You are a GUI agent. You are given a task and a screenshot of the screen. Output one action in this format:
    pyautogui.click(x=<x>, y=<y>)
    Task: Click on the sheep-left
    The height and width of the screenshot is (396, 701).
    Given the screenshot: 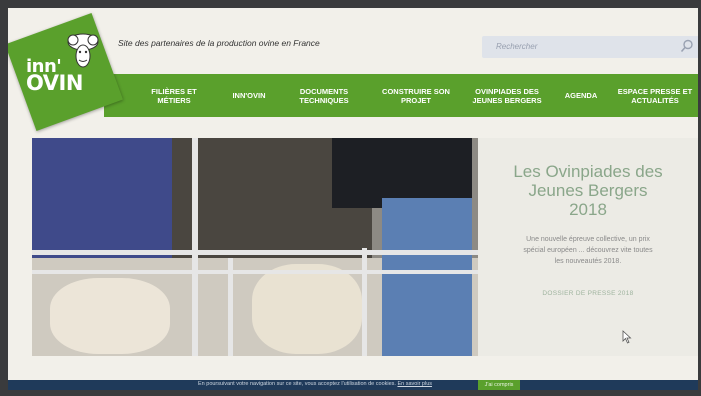 What is the action you would take?
    pyautogui.click(x=110, y=316)
    